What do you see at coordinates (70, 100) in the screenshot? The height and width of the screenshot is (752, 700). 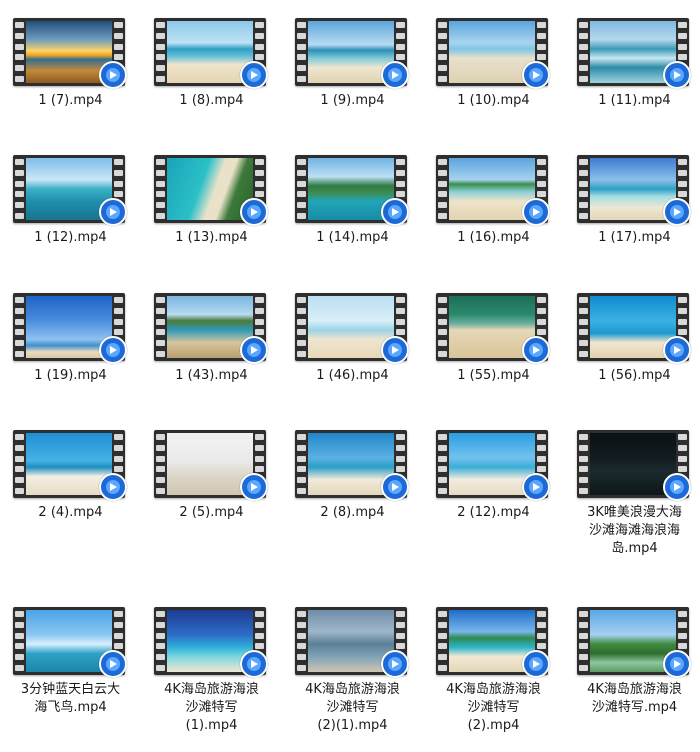 I see `file-name-label: 1 (7).mp4` at bounding box center [70, 100].